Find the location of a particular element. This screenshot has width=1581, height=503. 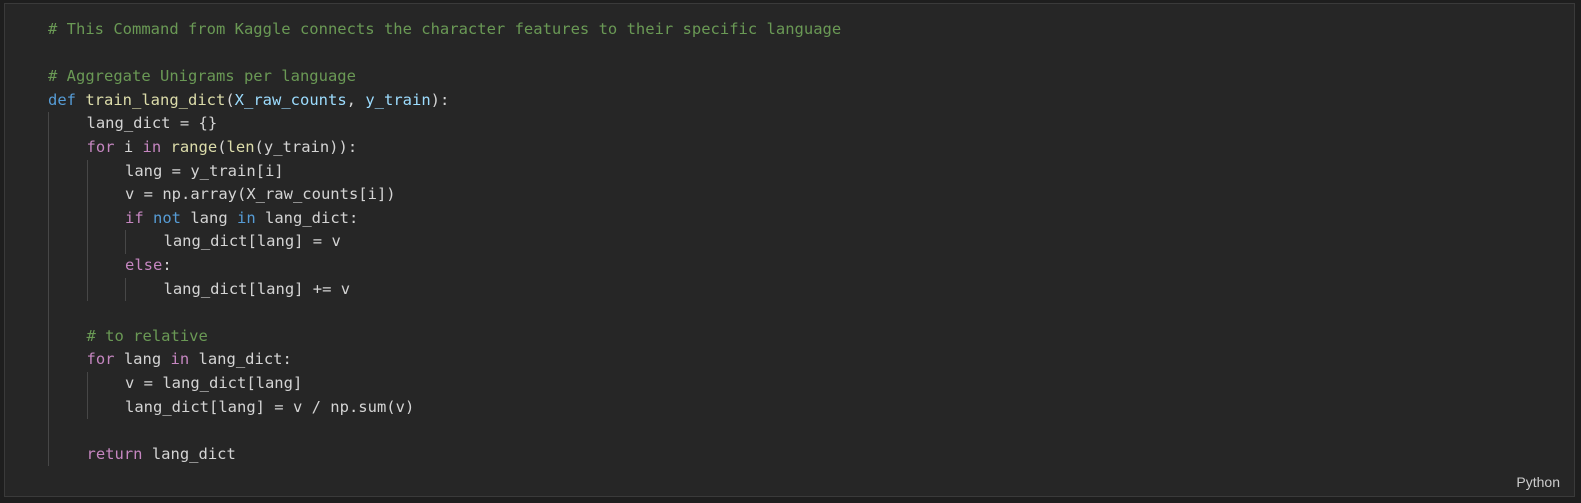

code-token: return is located at coordinates (114, 453).